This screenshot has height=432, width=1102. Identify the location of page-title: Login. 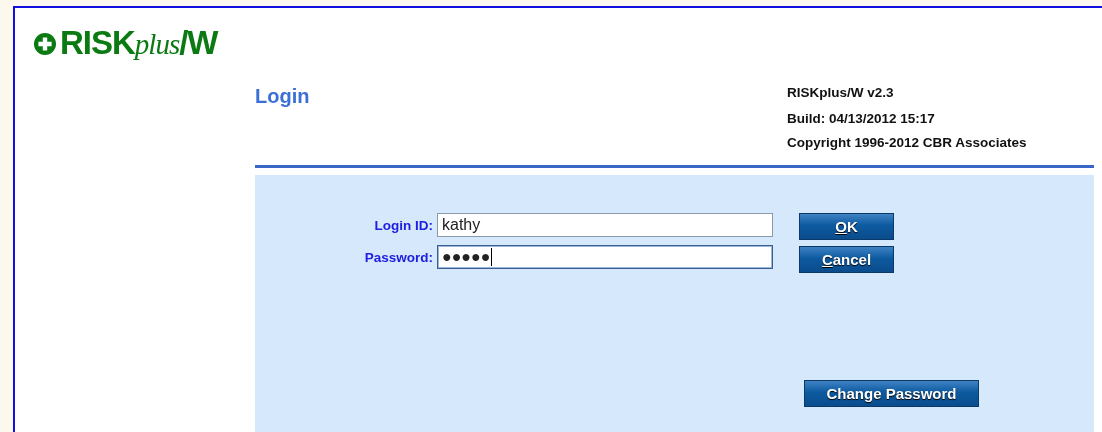
(282, 97).